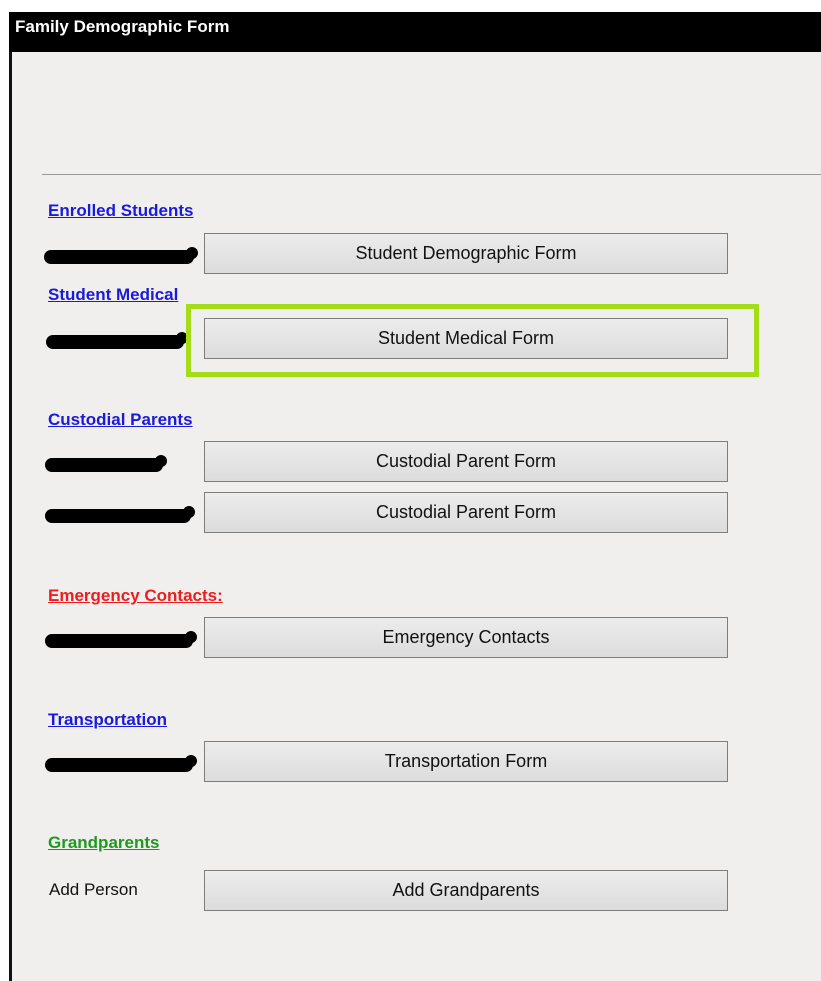 The image size is (821, 981). What do you see at coordinates (93, 889) in the screenshot?
I see `add-person-label: Add Person` at bounding box center [93, 889].